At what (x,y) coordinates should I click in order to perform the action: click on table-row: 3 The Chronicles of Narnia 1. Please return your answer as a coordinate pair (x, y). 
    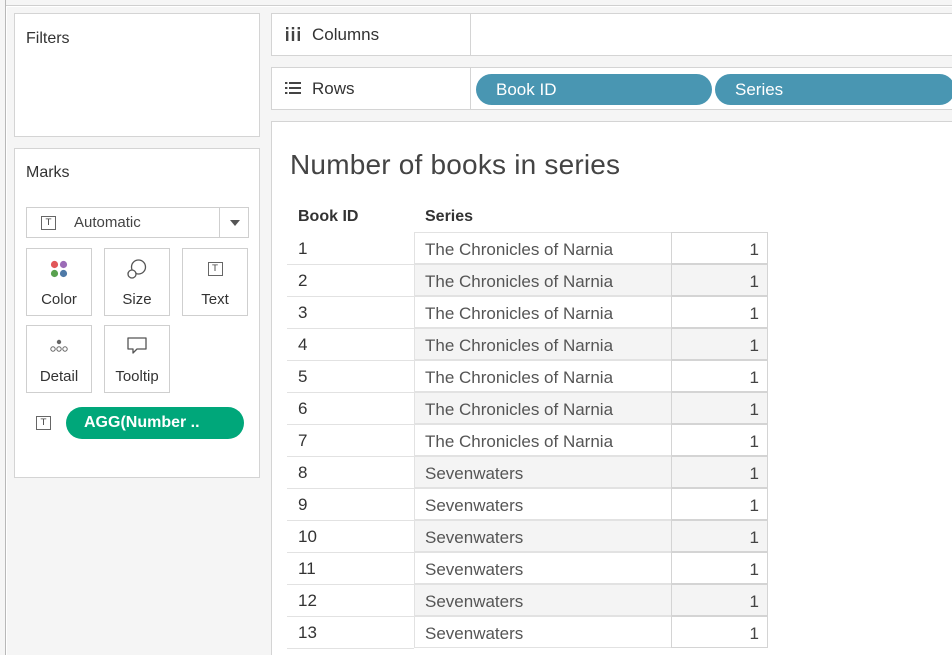
    Looking at the image, I should click on (527, 312).